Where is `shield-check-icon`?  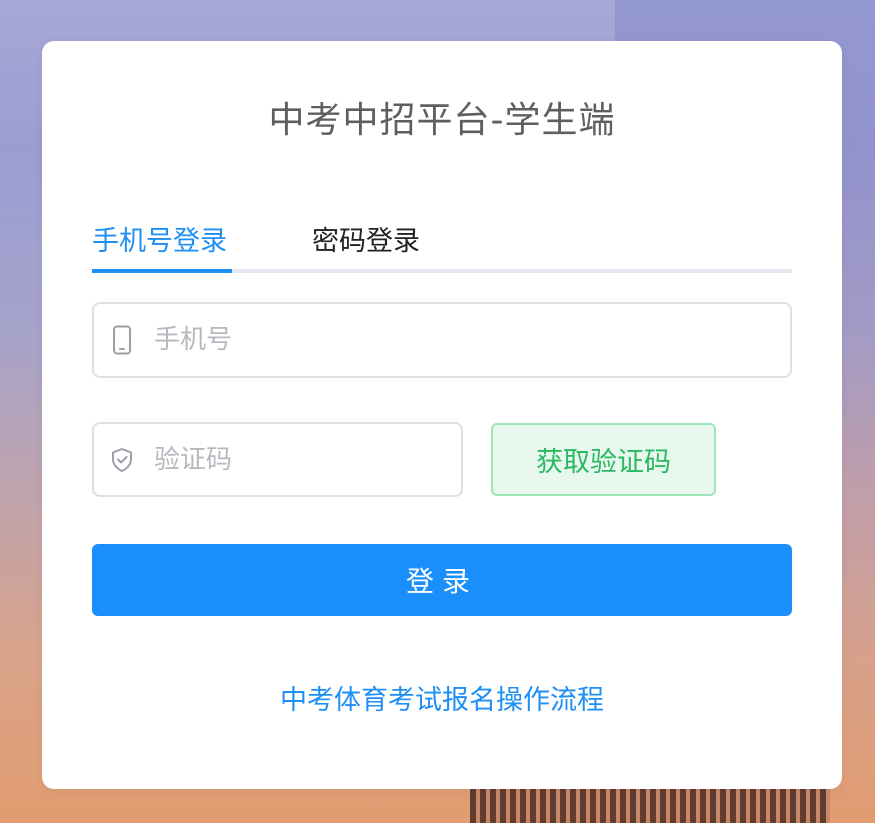
shield-check-icon is located at coordinates (122, 460).